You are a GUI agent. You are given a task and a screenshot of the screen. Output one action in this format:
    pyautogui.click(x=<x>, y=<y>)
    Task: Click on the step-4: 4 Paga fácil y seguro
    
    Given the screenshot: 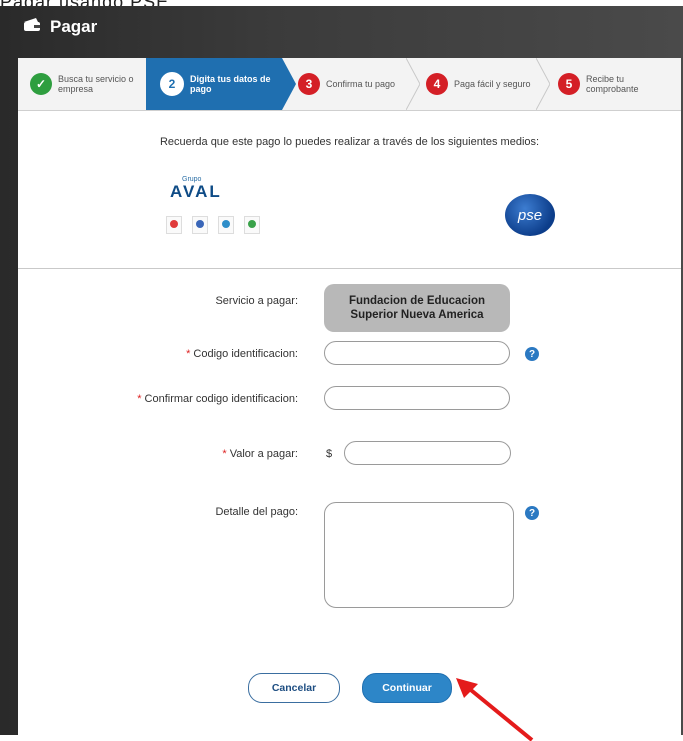 What is the action you would take?
    pyautogui.click(x=486, y=84)
    